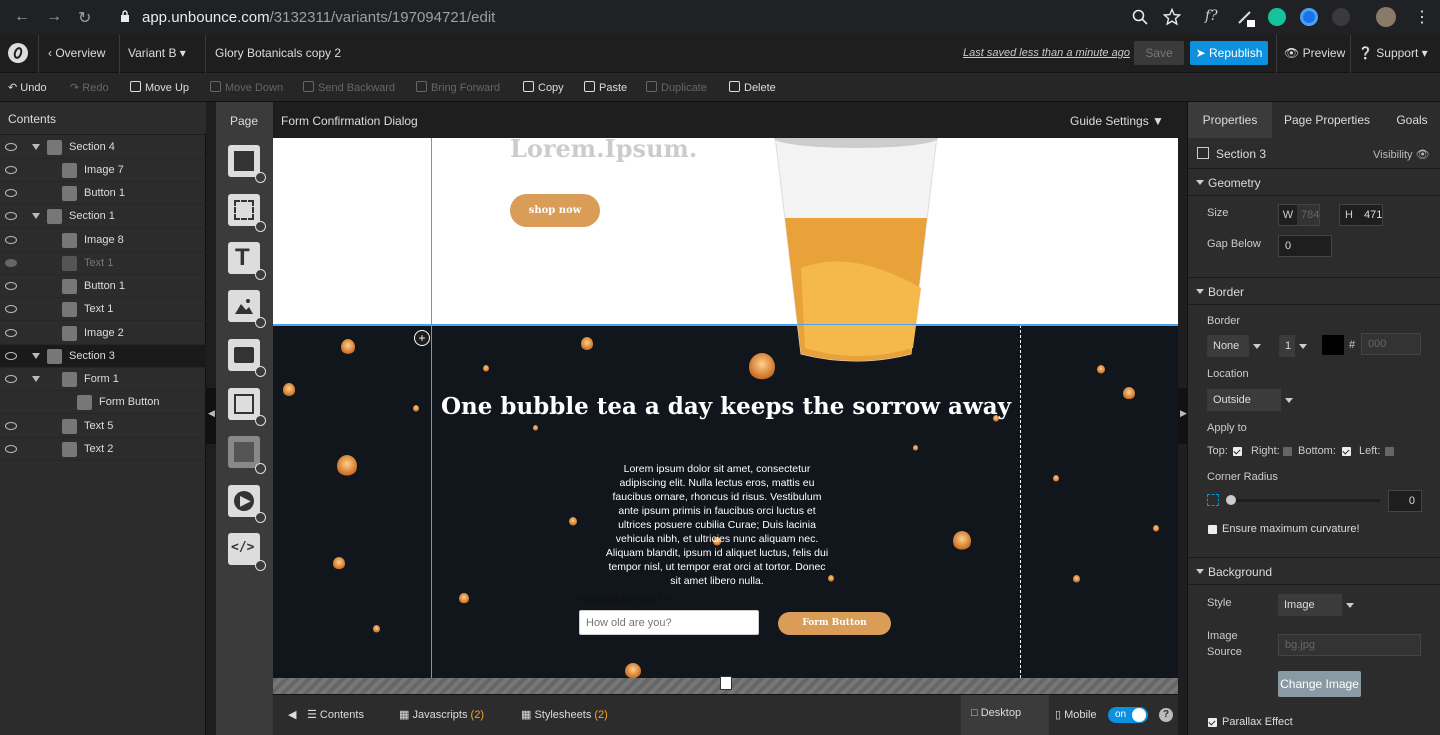 The height and width of the screenshot is (735, 1440). Describe the element at coordinates (1211, 16) in the screenshot. I see `fonts-extension-icon: f?` at that location.